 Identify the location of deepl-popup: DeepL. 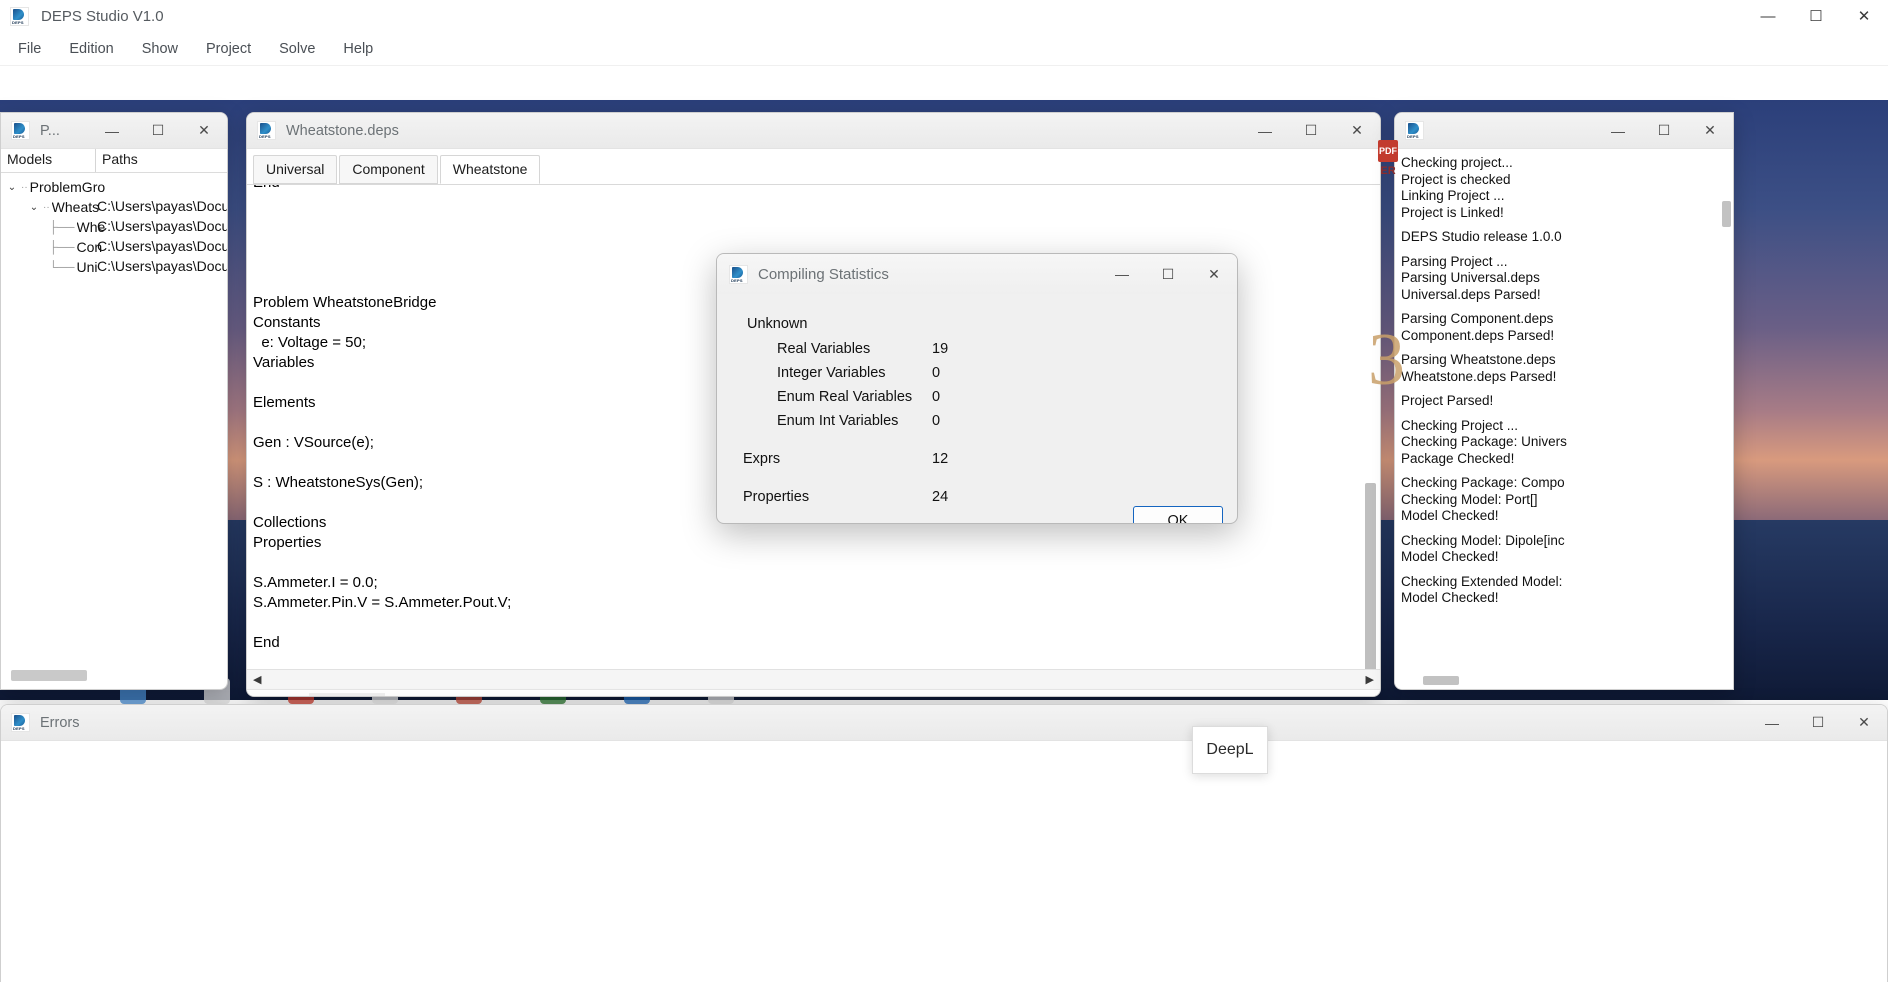
(1230, 750).